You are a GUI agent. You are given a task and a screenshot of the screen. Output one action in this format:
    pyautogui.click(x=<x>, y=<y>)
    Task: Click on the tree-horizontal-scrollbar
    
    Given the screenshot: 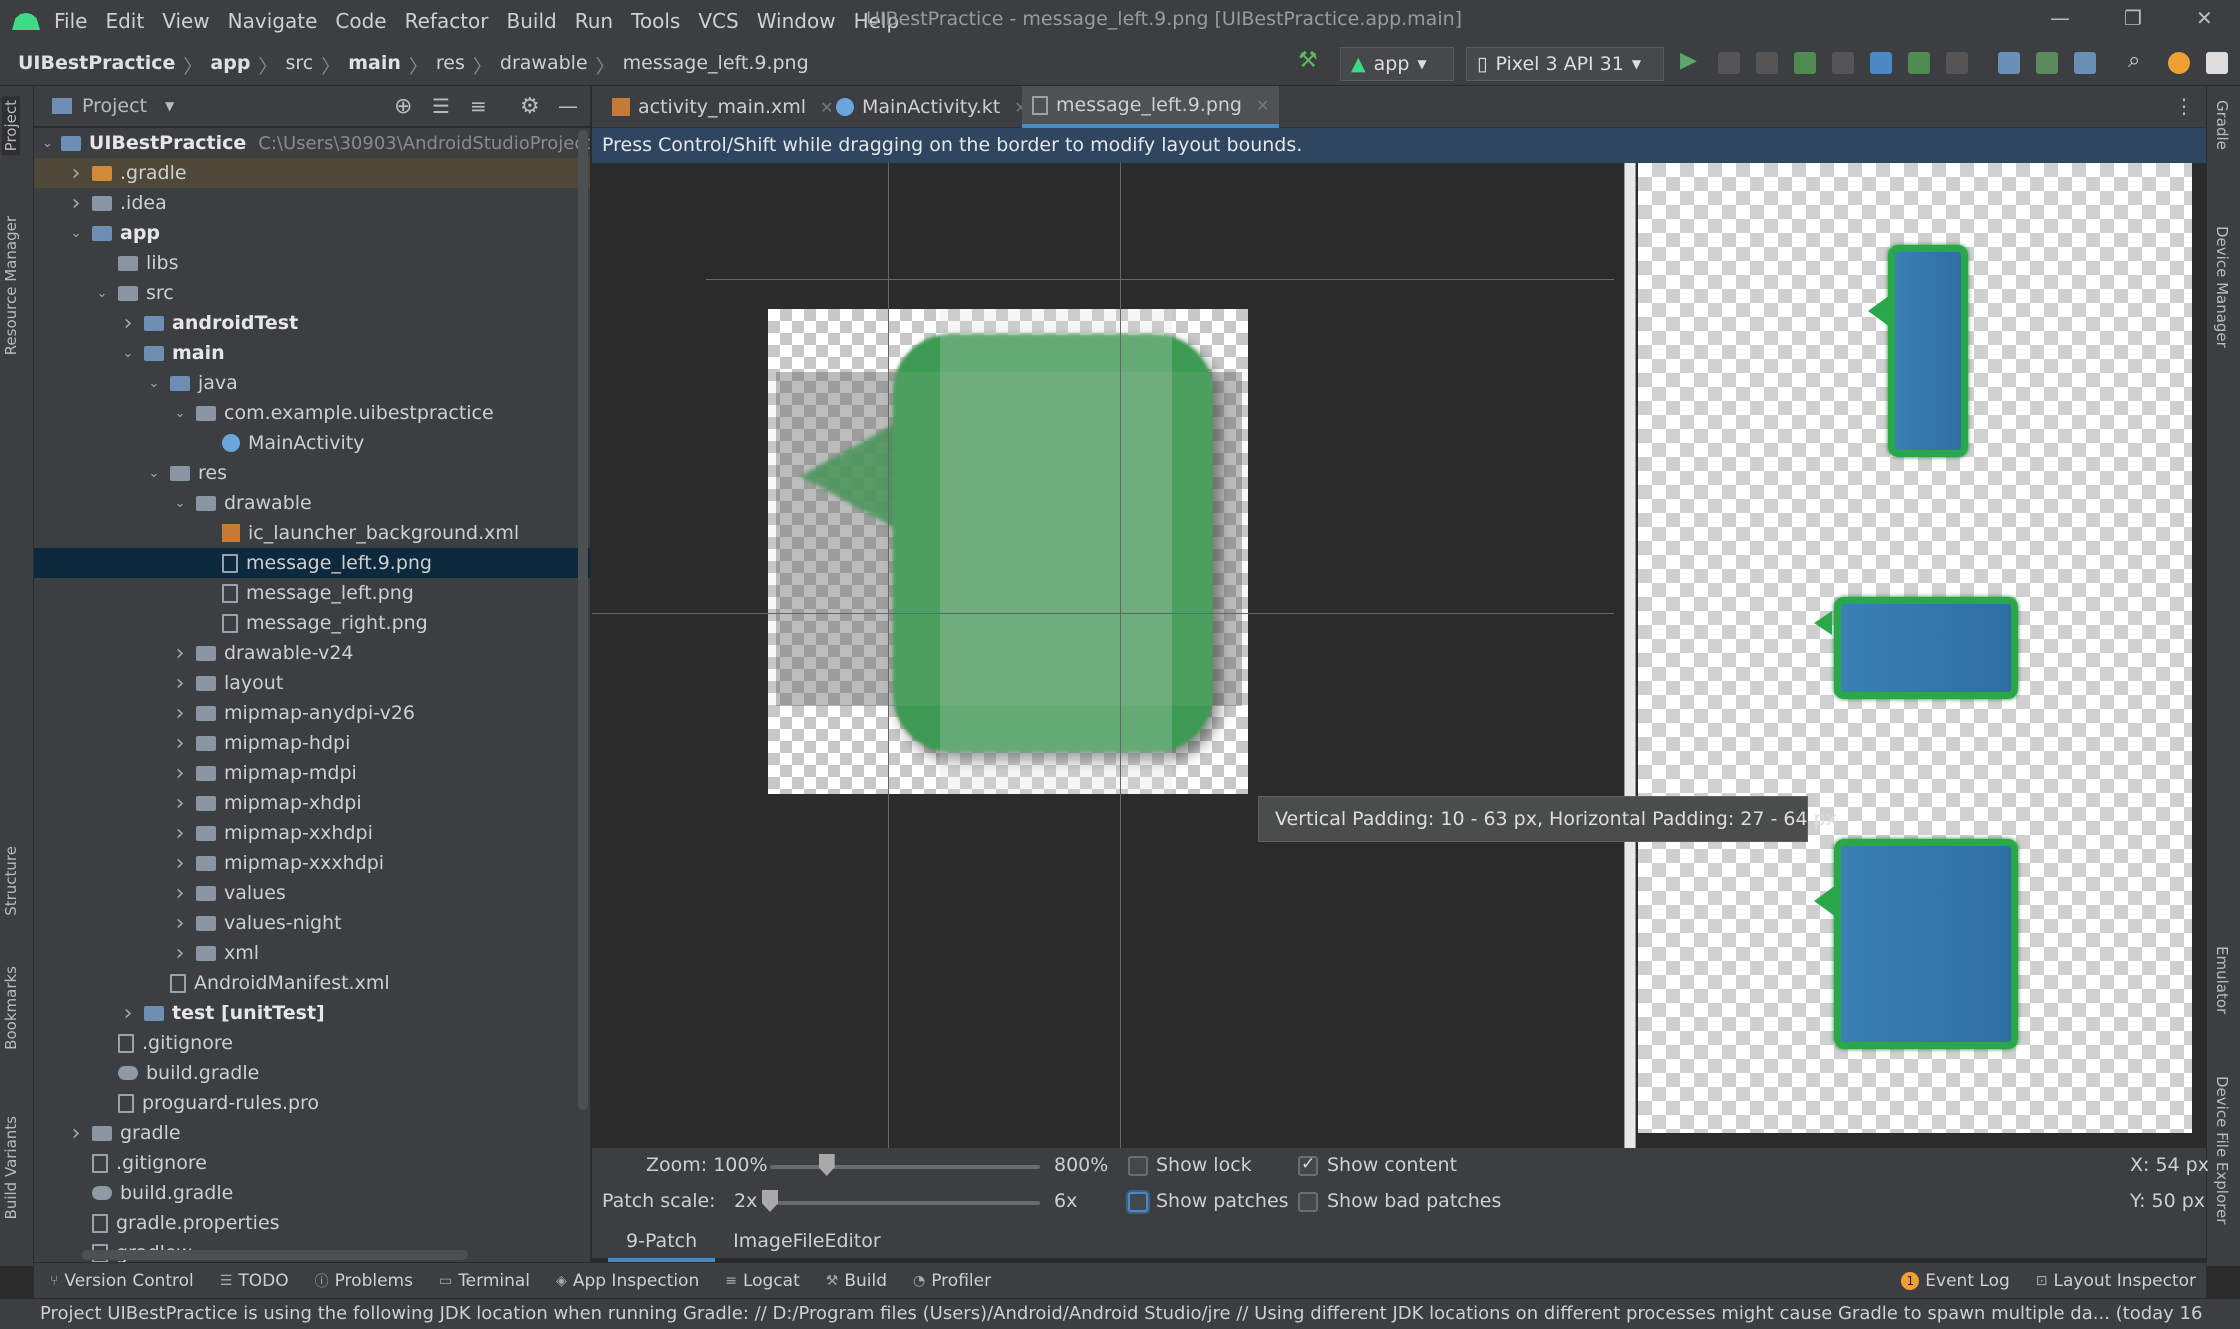 What is the action you would take?
    pyautogui.click(x=275, y=1255)
    